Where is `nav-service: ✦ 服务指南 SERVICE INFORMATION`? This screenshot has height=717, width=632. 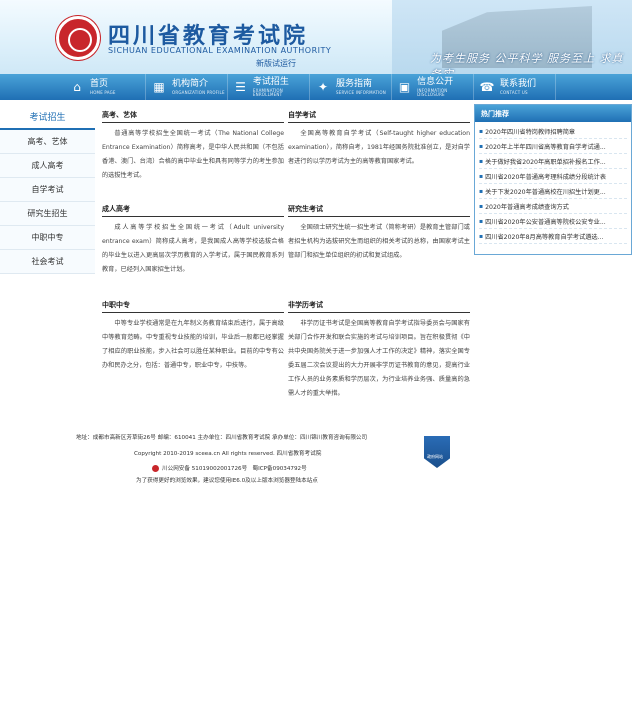
nav-service: ✦ 服务指南 SERVICE INFORMATION is located at coordinates (351, 87).